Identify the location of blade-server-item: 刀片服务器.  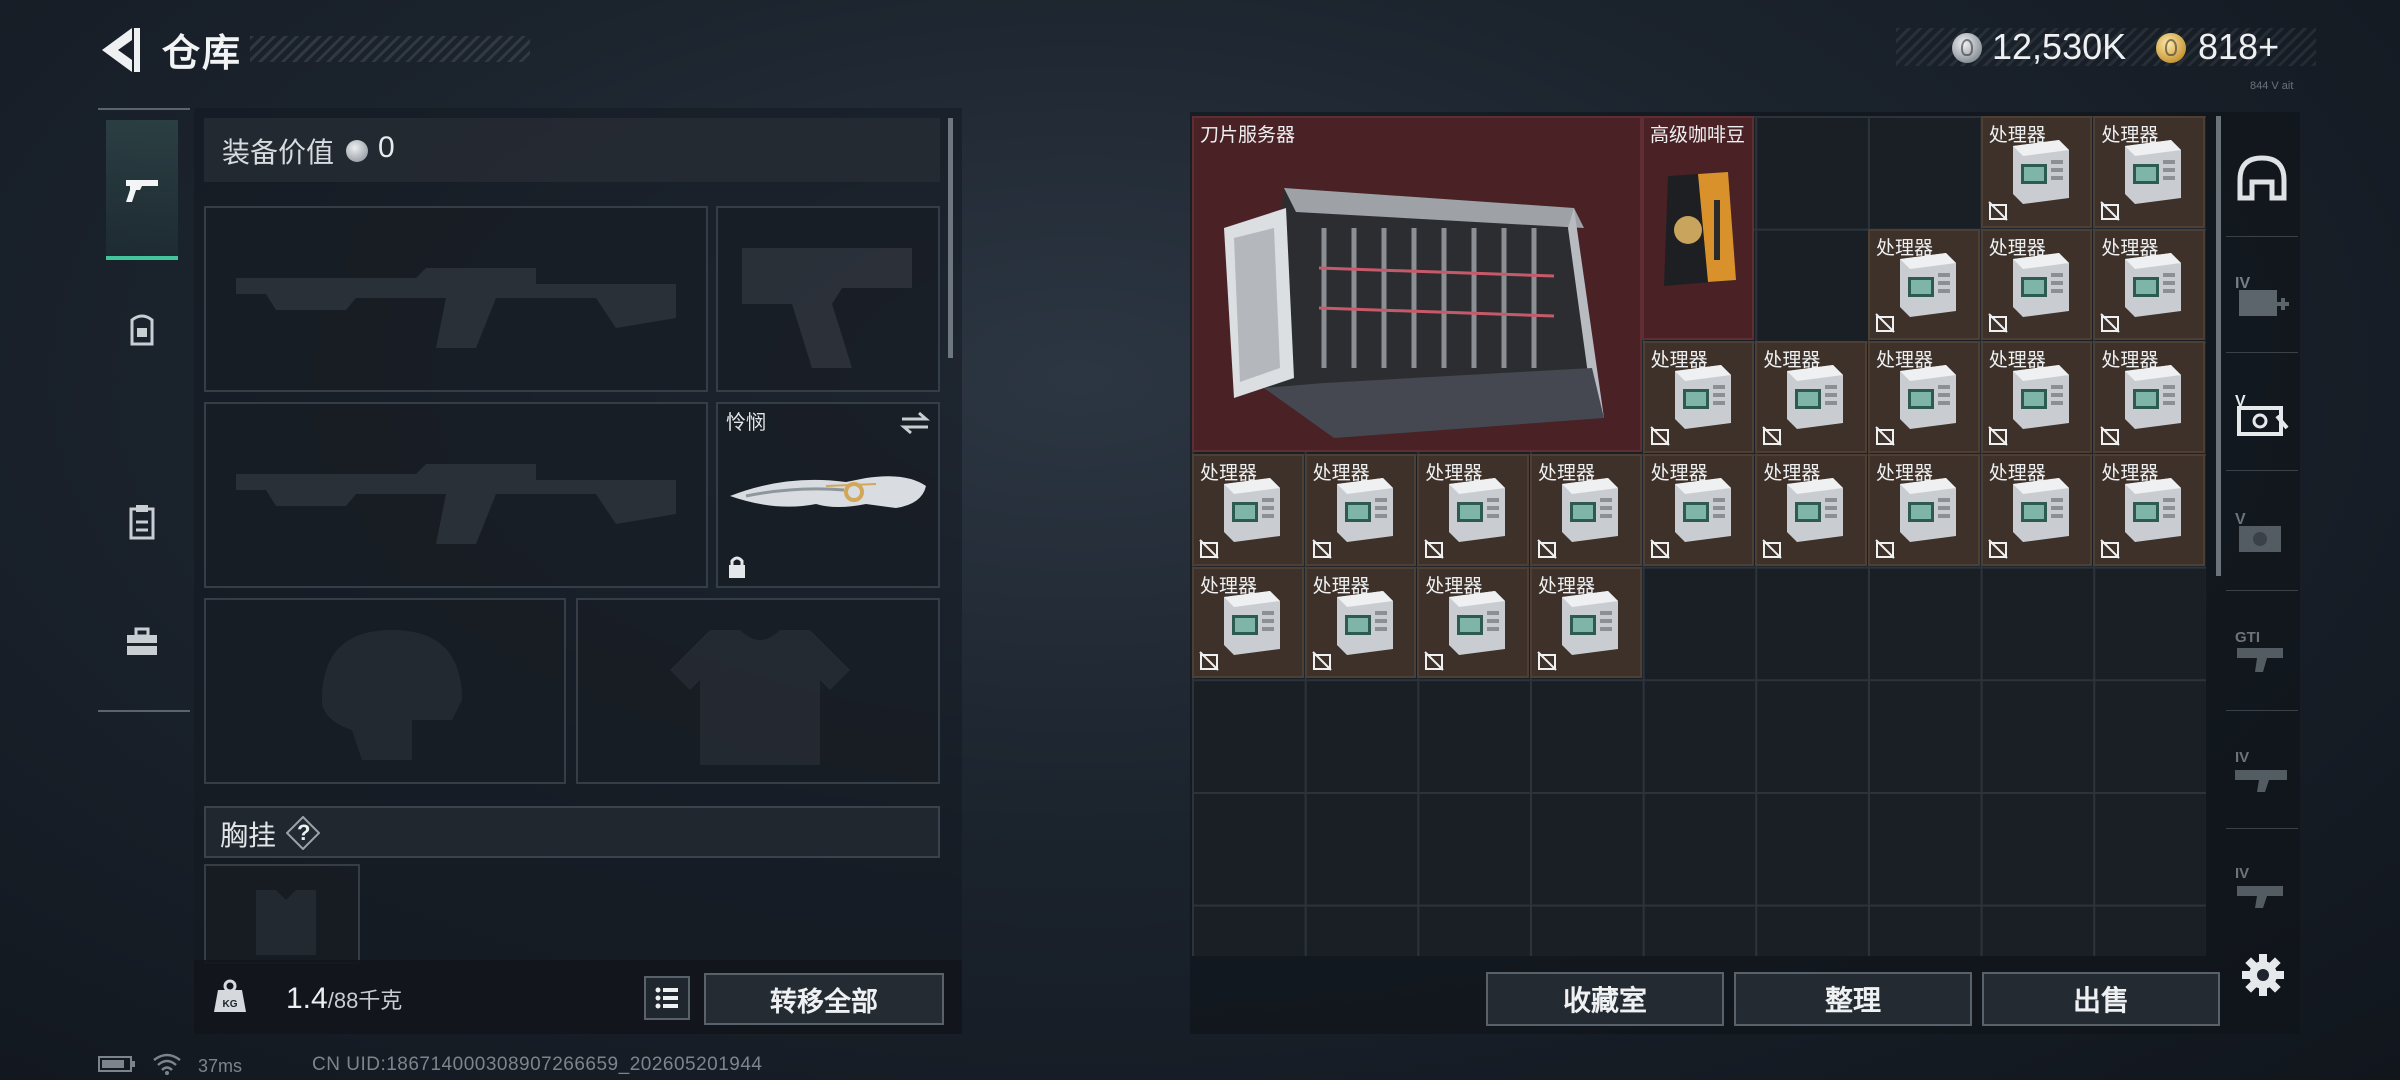
(1417, 284).